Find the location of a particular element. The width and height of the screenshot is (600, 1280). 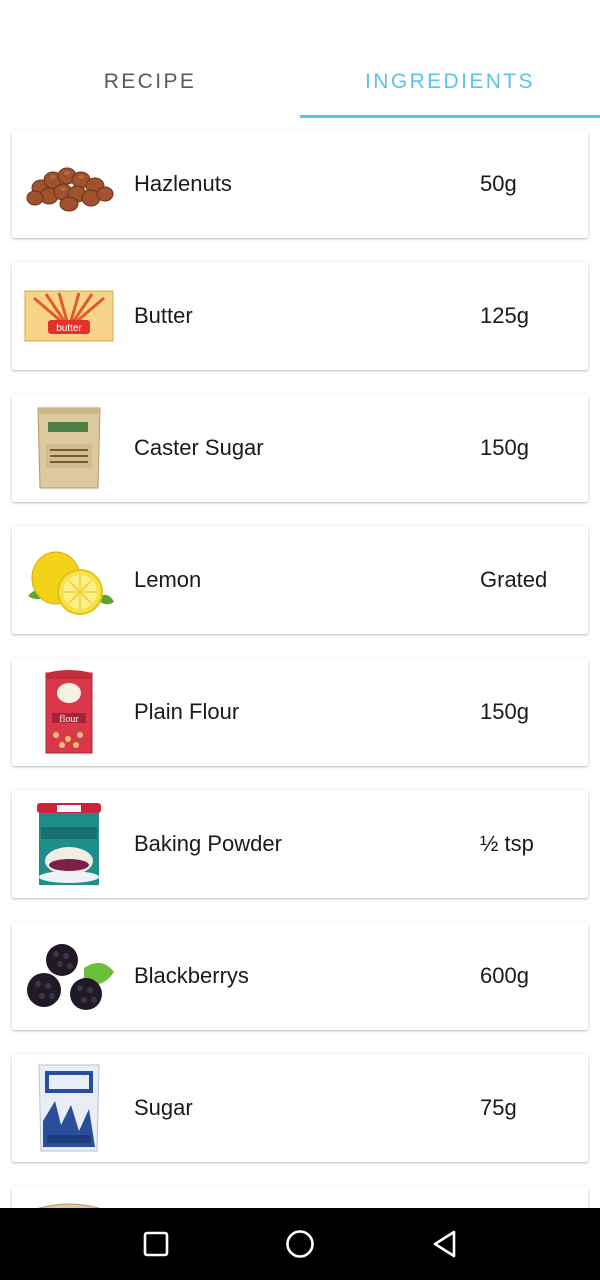

ingredient-card-plain-flour: flour Plain Flour 150g is located at coordinates (300, 712).